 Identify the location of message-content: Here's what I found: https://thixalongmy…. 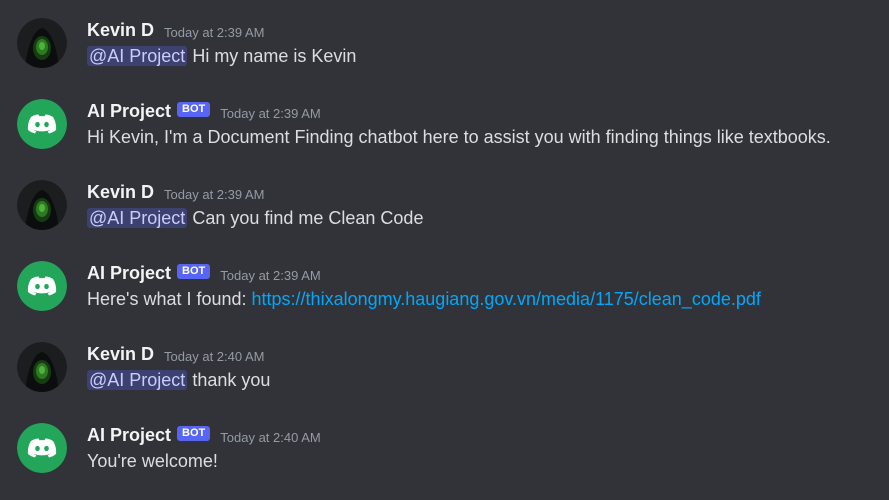
(424, 299).